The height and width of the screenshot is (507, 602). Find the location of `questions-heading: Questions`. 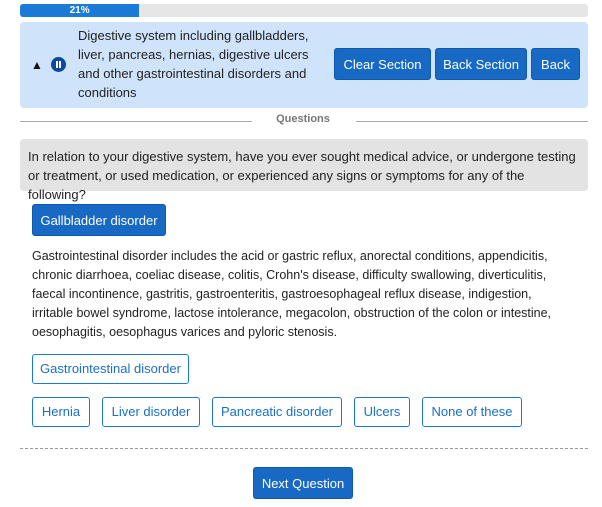

questions-heading: Questions is located at coordinates (303, 119).